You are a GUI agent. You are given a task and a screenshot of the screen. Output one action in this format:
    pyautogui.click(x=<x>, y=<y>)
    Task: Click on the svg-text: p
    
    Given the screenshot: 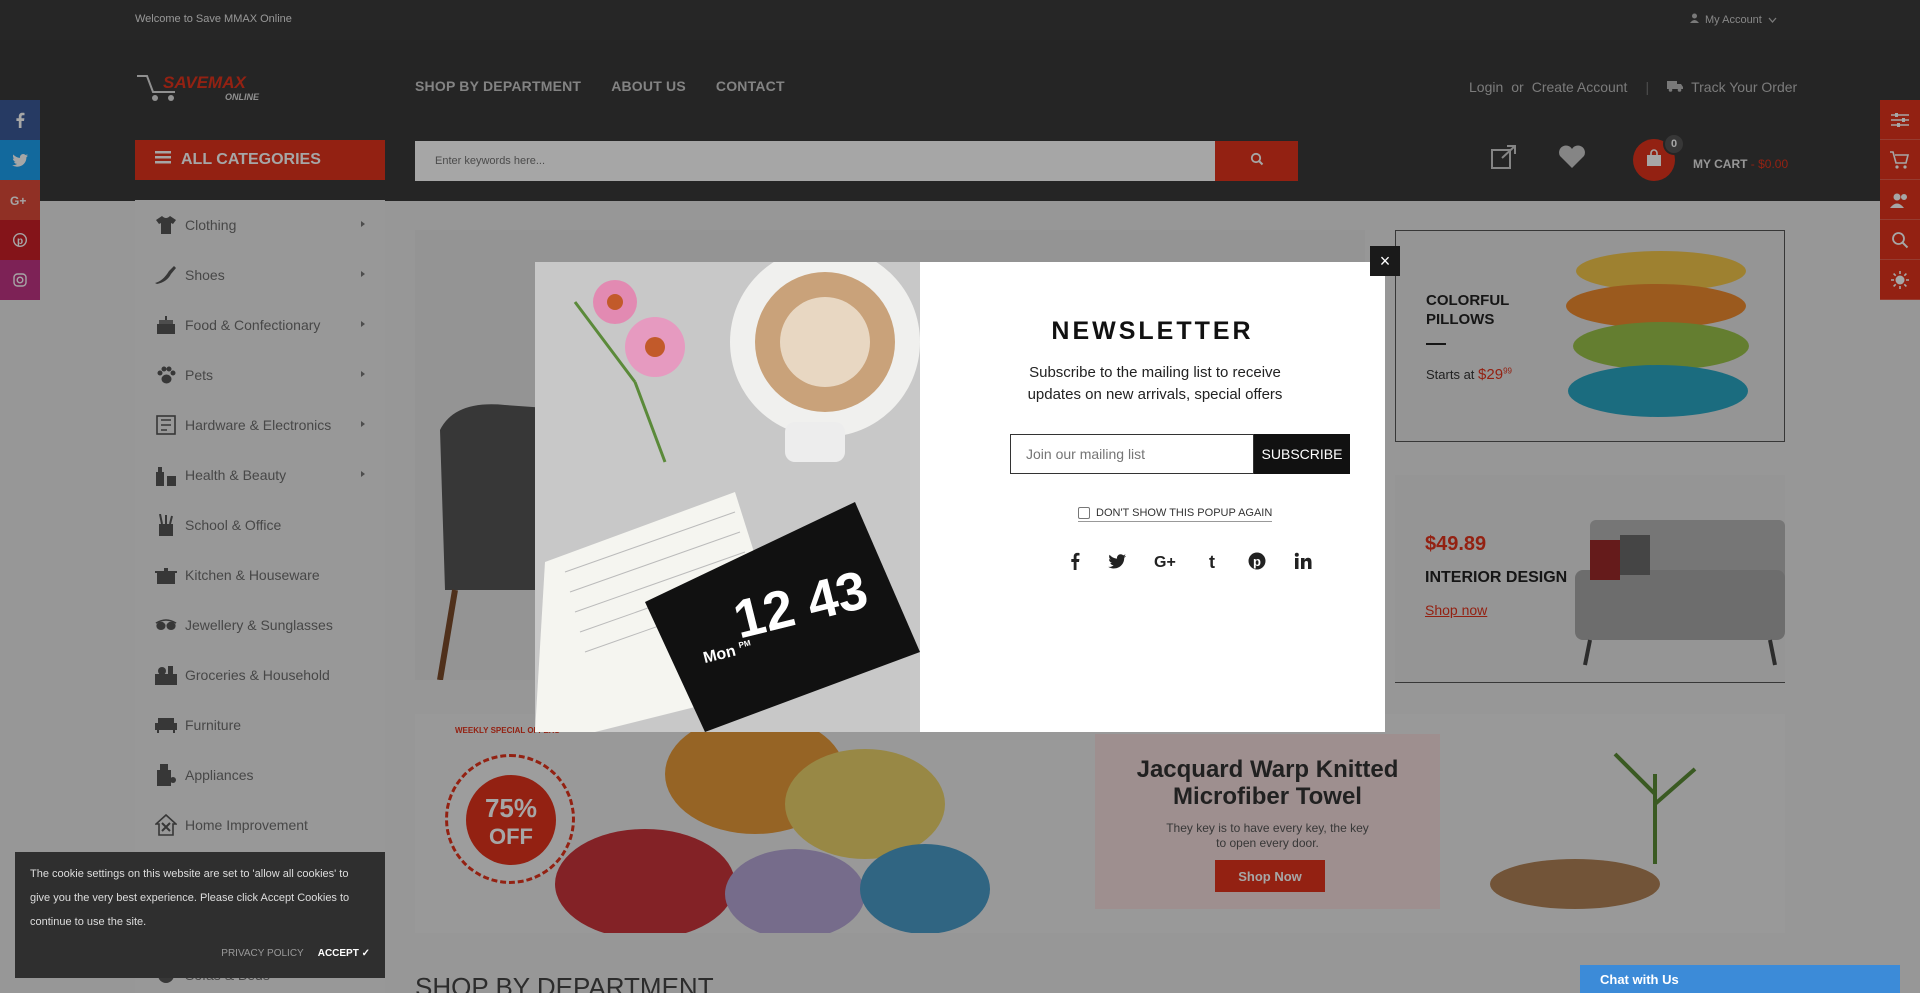 What is the action you would take?
    pyautogui.click(x=1257, y=561)
    